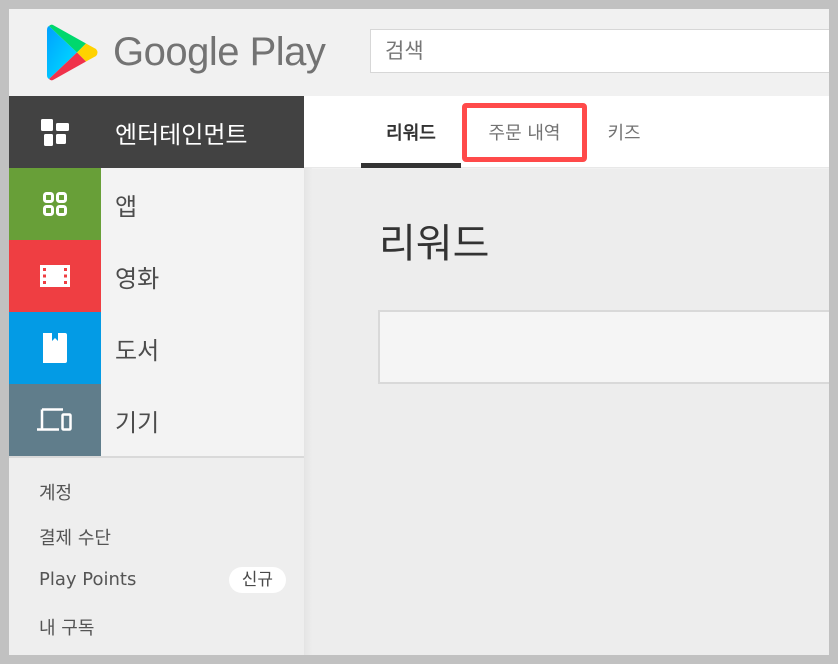  I want to click on tab-rewards: 리워드, so click(411, 132).